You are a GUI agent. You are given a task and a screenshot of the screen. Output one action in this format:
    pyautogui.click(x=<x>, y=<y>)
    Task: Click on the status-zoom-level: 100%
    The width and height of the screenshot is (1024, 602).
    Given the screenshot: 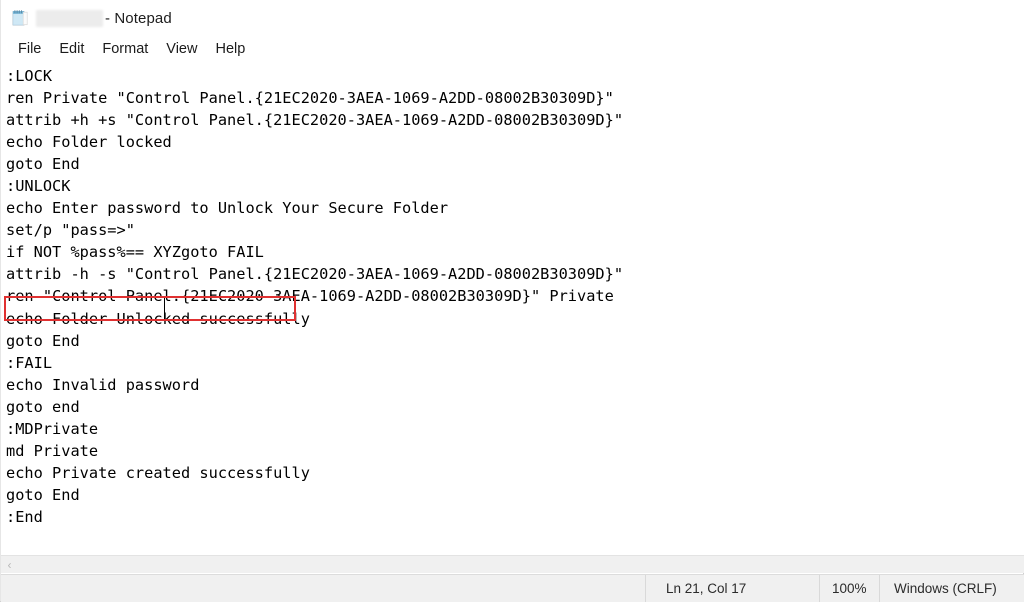 What is the action you would take?
    pyautogui.click(x=849, y=588)
    